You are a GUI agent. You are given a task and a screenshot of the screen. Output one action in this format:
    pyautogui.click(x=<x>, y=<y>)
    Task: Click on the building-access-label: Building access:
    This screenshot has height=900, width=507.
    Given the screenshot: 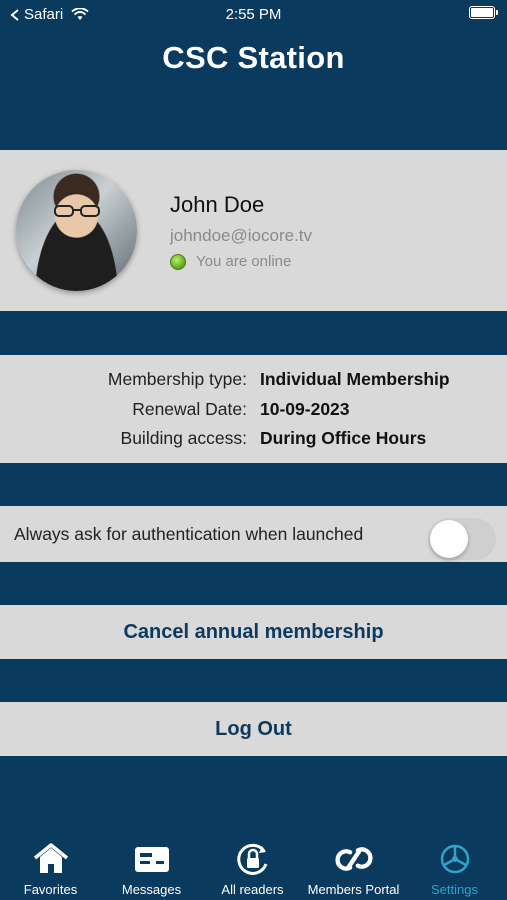 What is the action you would take?
    pyautogui.click(x=183, y=438)
    